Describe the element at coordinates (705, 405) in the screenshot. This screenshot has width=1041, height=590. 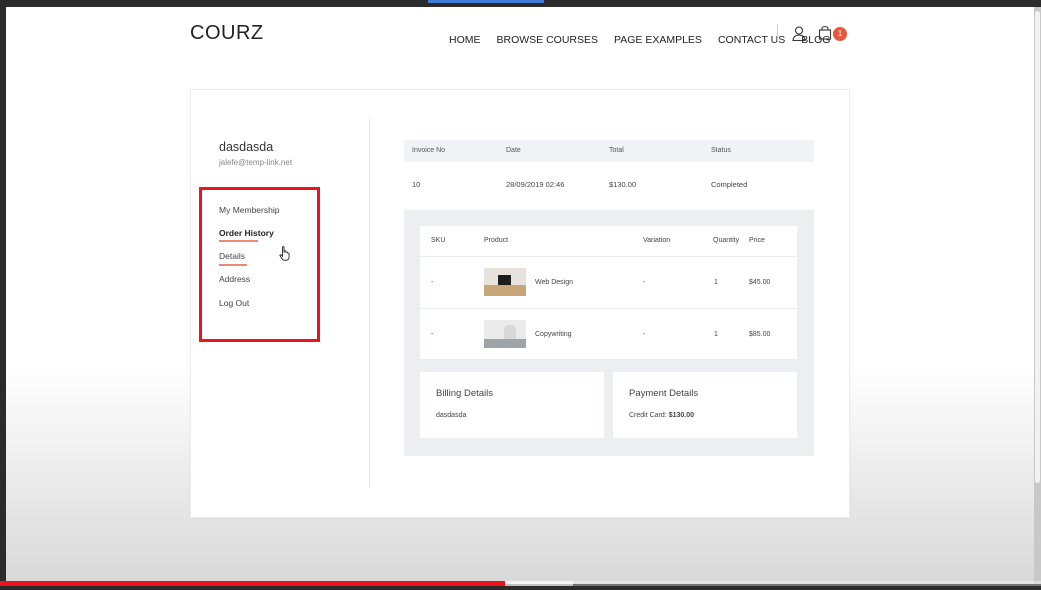
I see `payment-details-box: Payment Details Credit Card: $130.00` at that location.